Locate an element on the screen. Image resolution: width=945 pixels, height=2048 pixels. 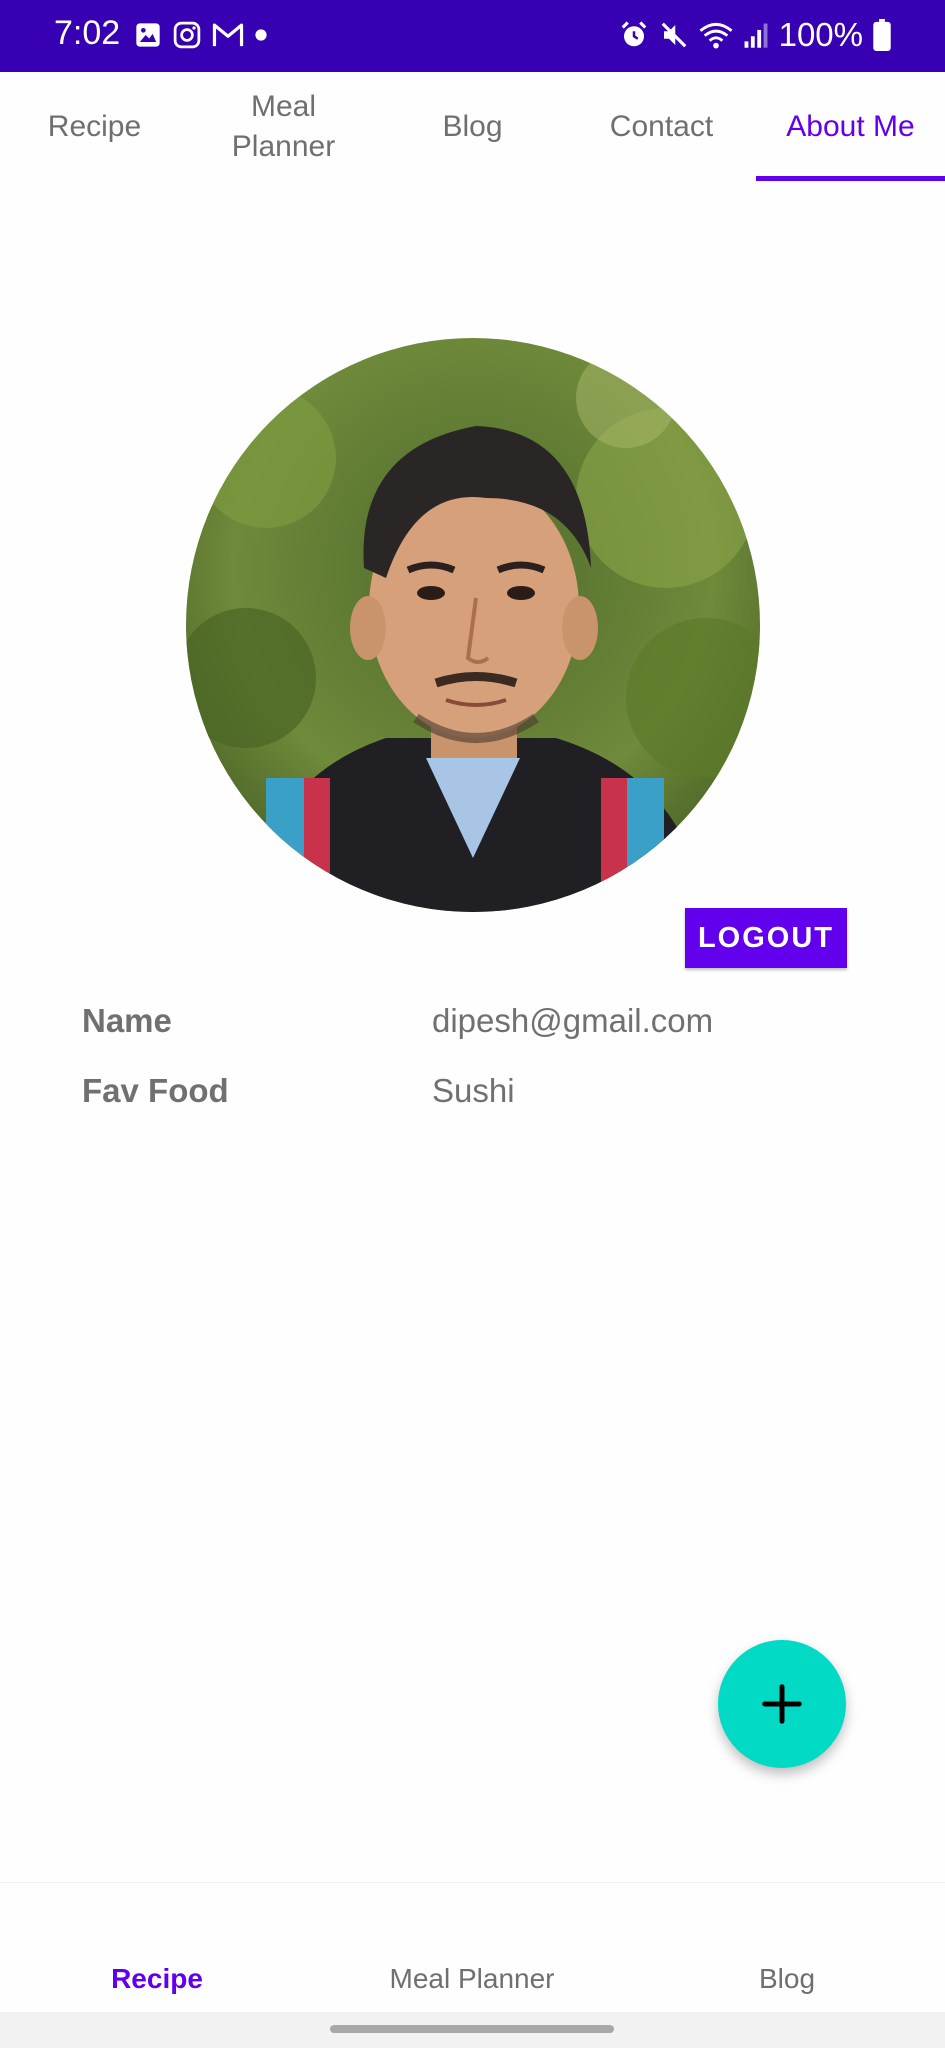
add-fab-button is located at coordinates (782, 1704).